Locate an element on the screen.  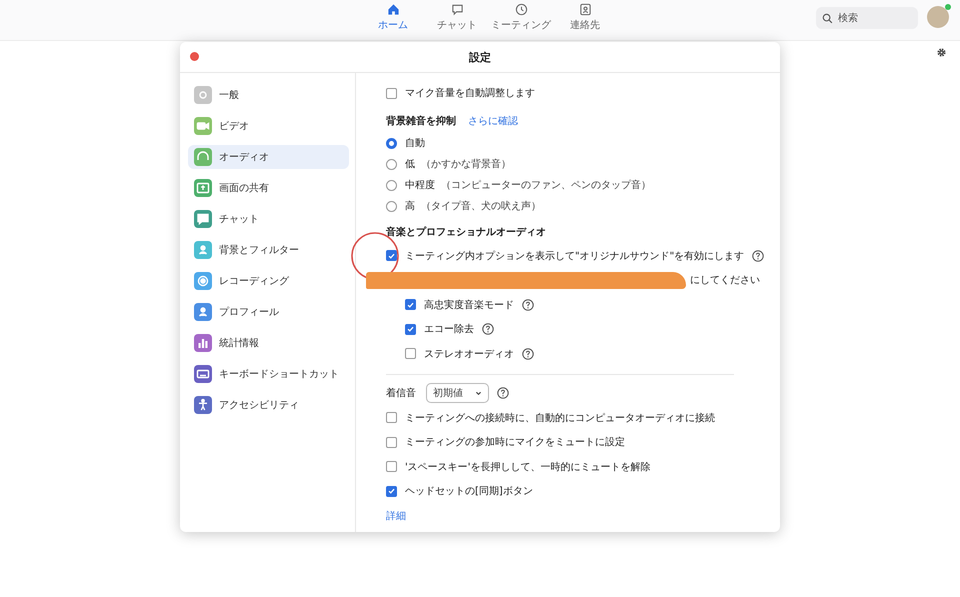
section-heading: 音楽とプロフェショナルオーディオ is located at coordinates (466, 231).